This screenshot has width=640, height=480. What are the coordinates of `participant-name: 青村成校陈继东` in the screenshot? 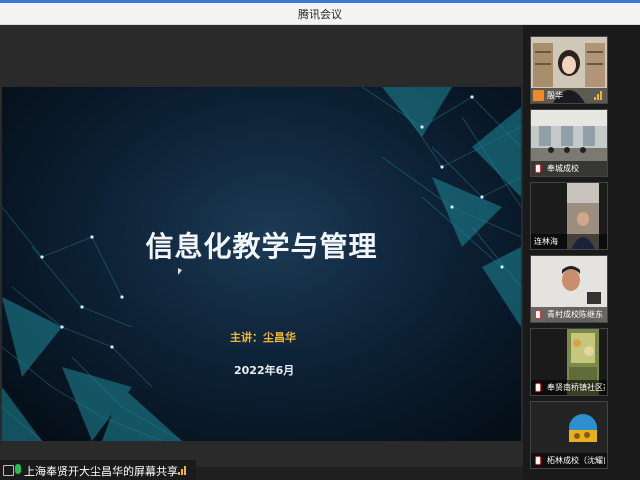 It's located at (575, 314).